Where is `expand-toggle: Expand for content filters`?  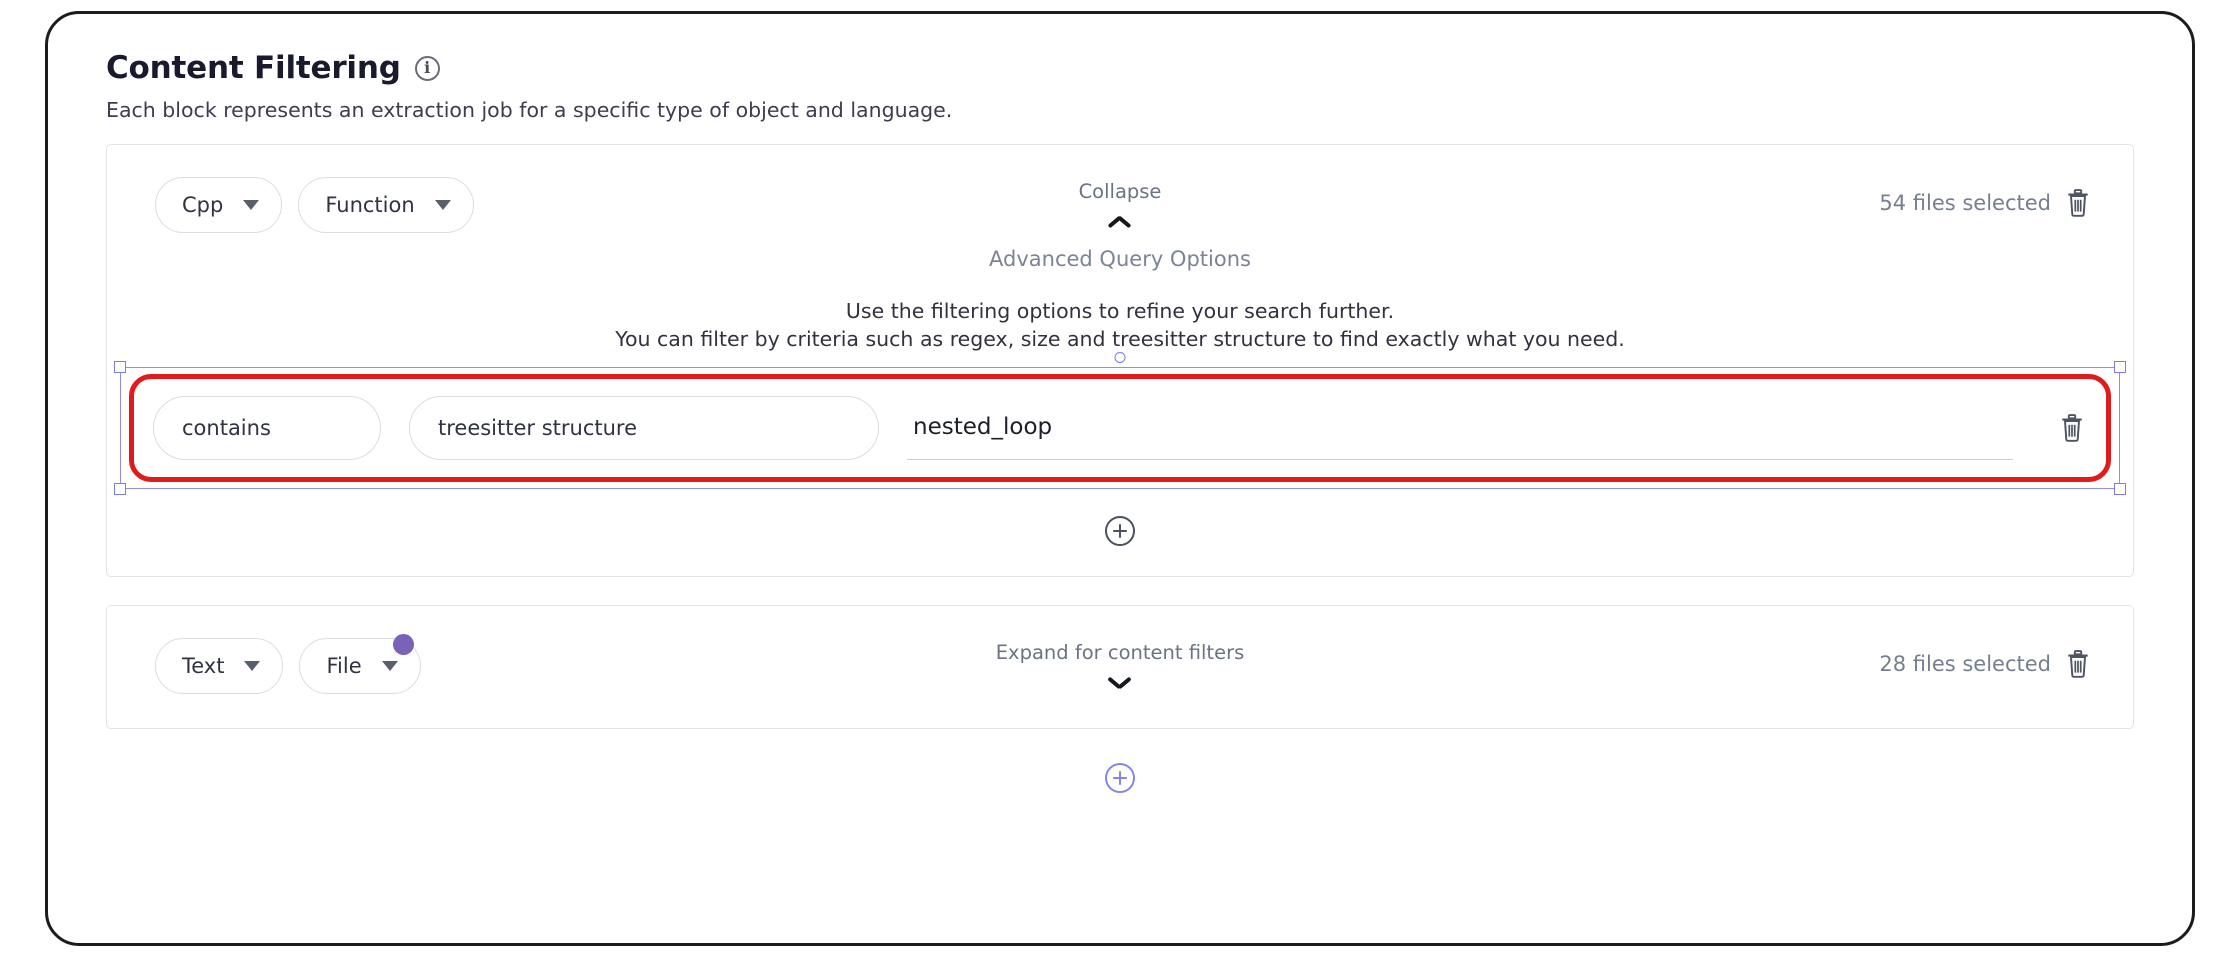
expand-toggle: Expand for content filters is located at coordinates (1120, 664).